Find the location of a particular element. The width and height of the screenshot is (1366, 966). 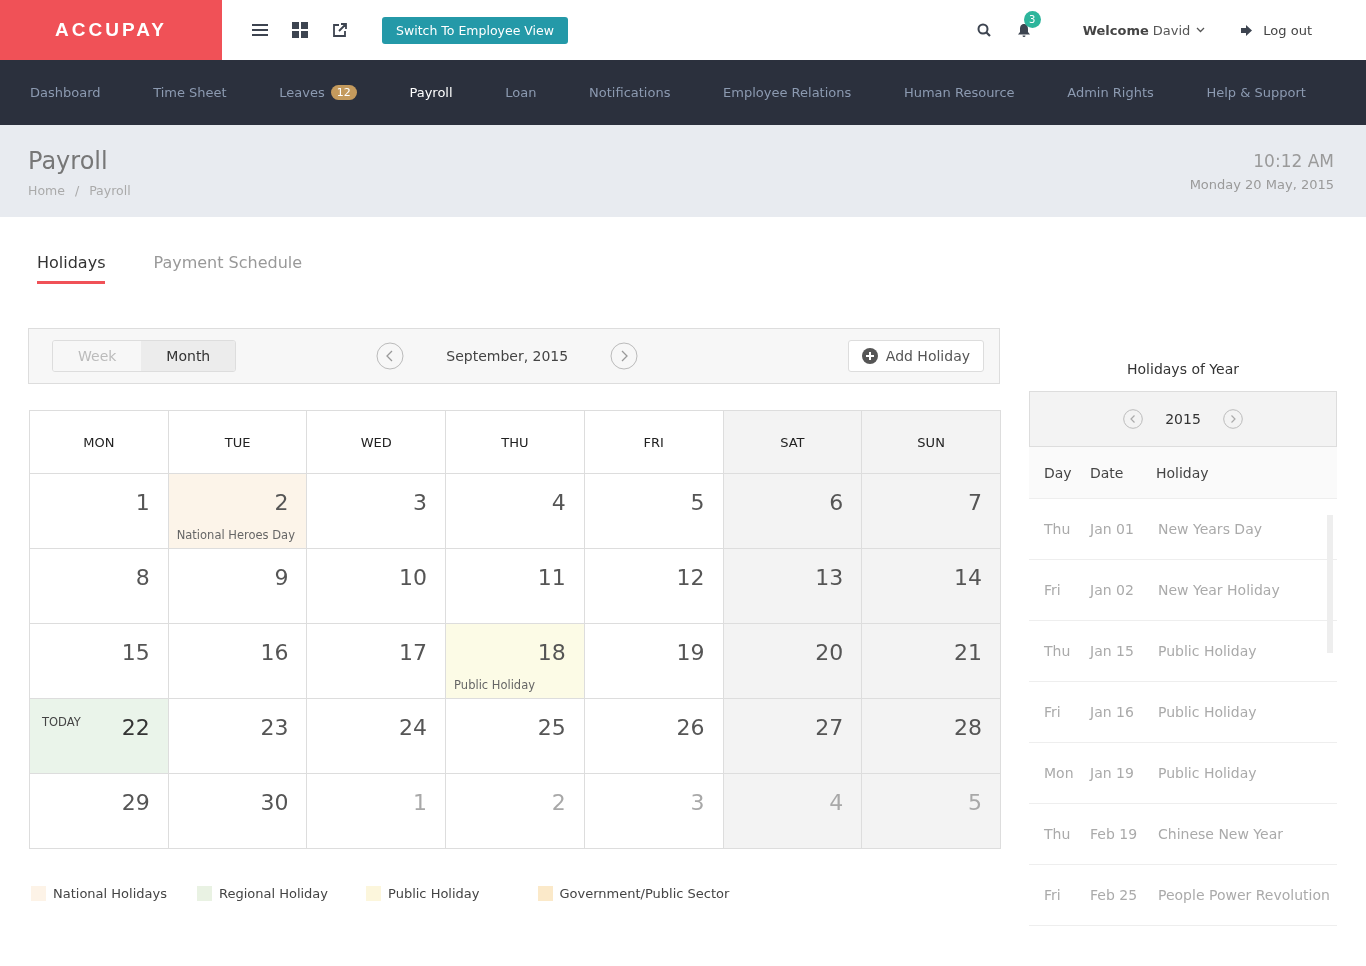

nav-item: Employee Relations is located at coordinates (787, 92).